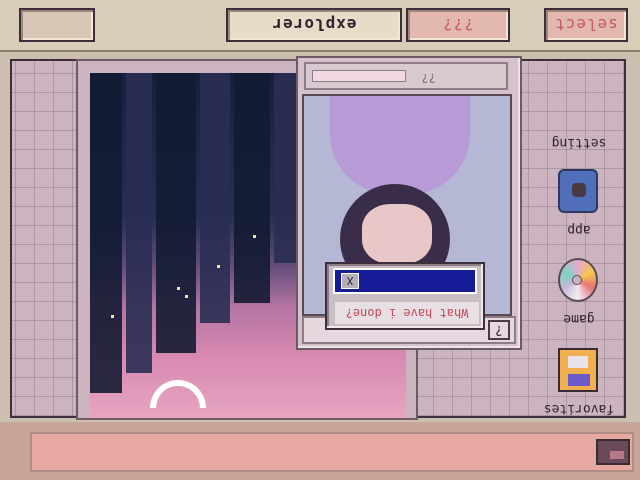 This screenshot has width=640, height=480. What do you see at coordinates (578, 191) in the screenshot?
I see `mug-icon` at bounding box center [578, 191].